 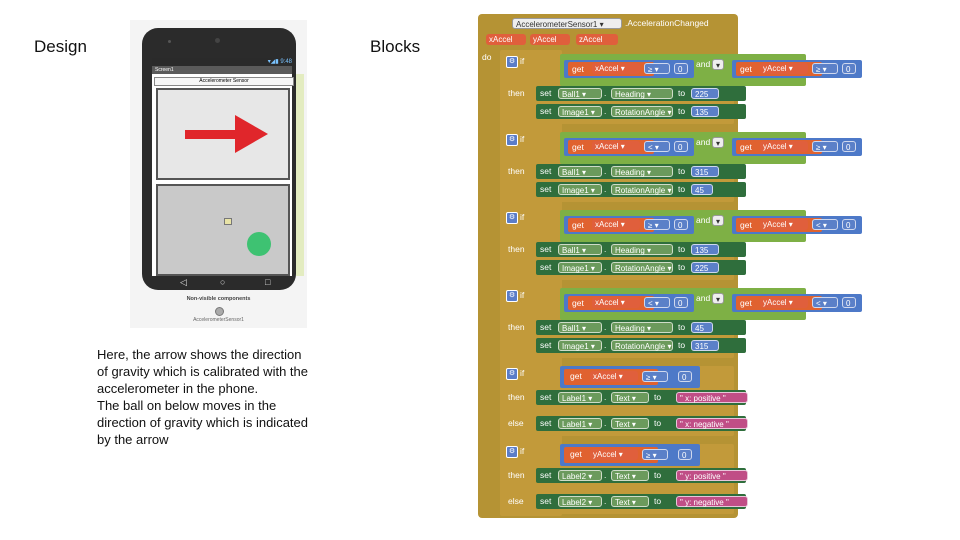 I want to click on if-else-block-1-op: ≥ ▾, so click(x=655, y=376).